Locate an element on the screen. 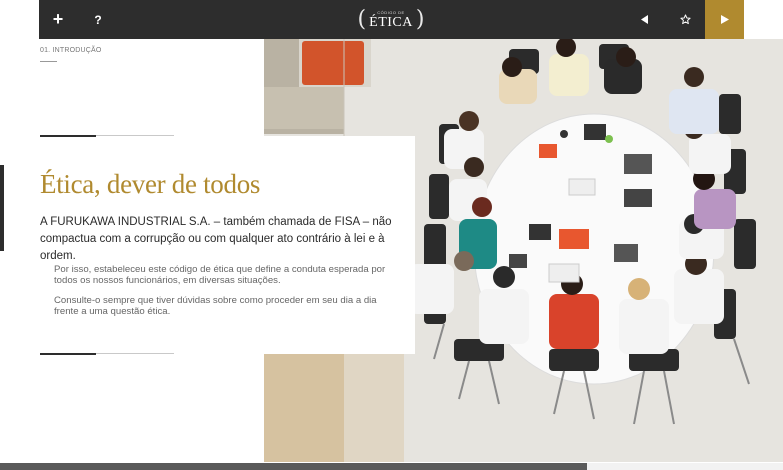  progress-bar is located at coordinates (391, 466).